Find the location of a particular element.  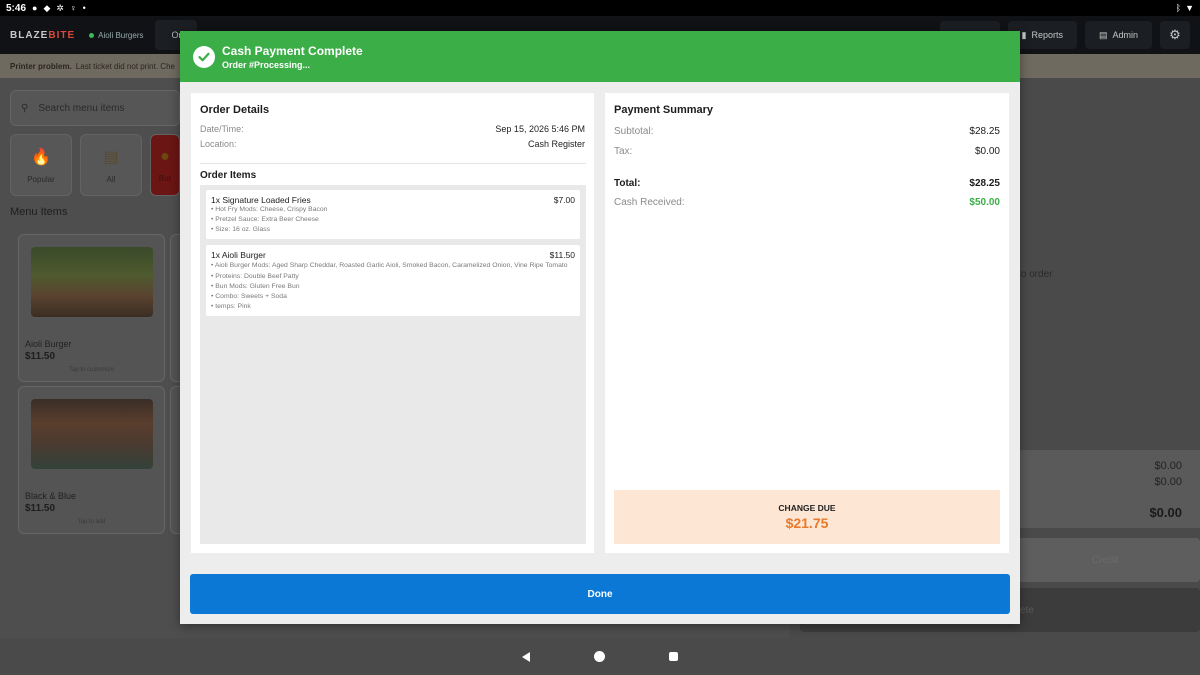

gear-icon: ⚙ is located at coordinates (1175, 34).